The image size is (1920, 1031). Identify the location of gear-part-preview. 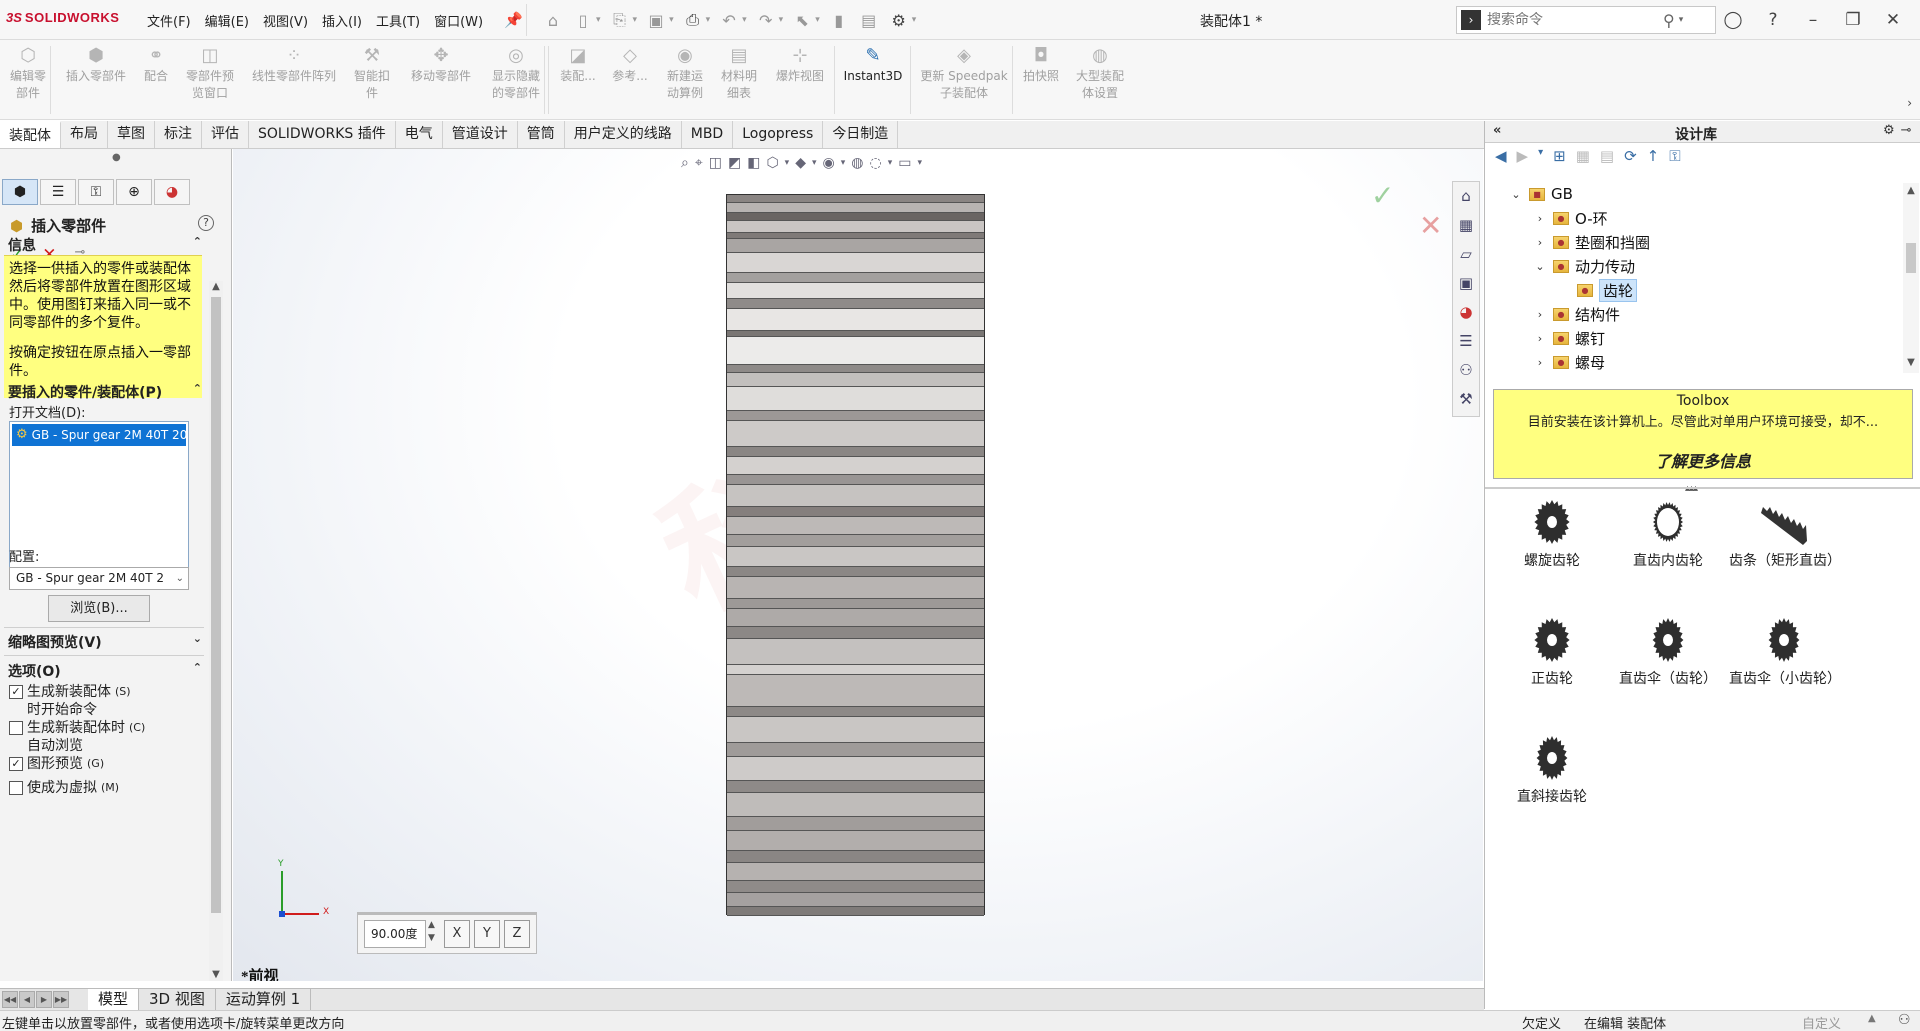
(855, 555).